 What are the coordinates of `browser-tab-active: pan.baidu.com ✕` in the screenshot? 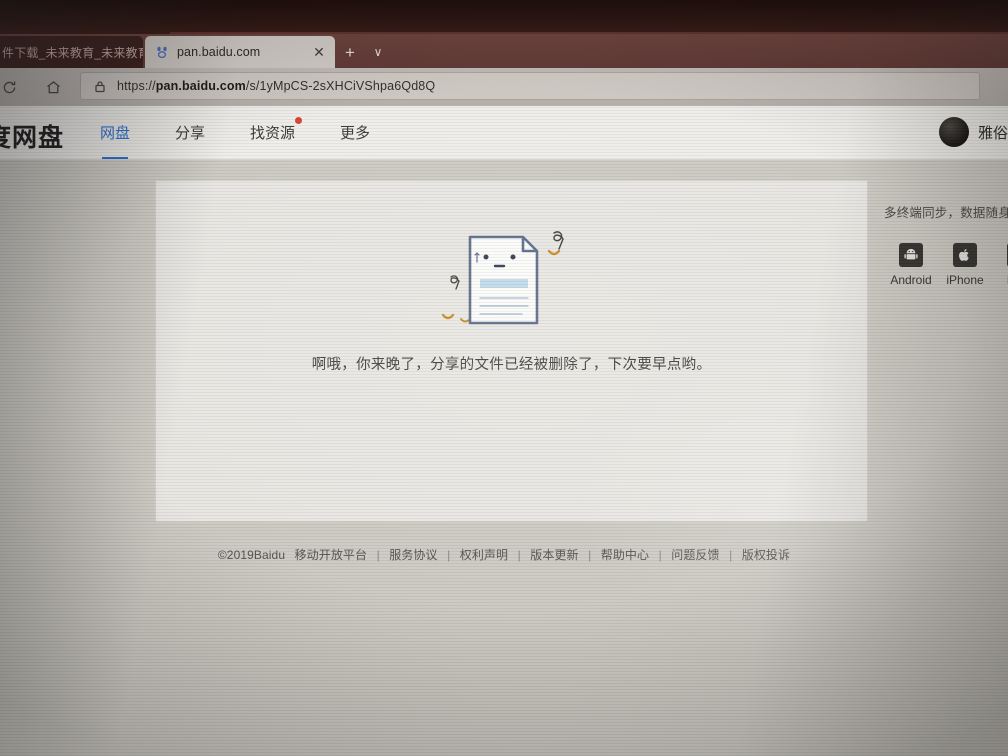 It's located at (240, 52).